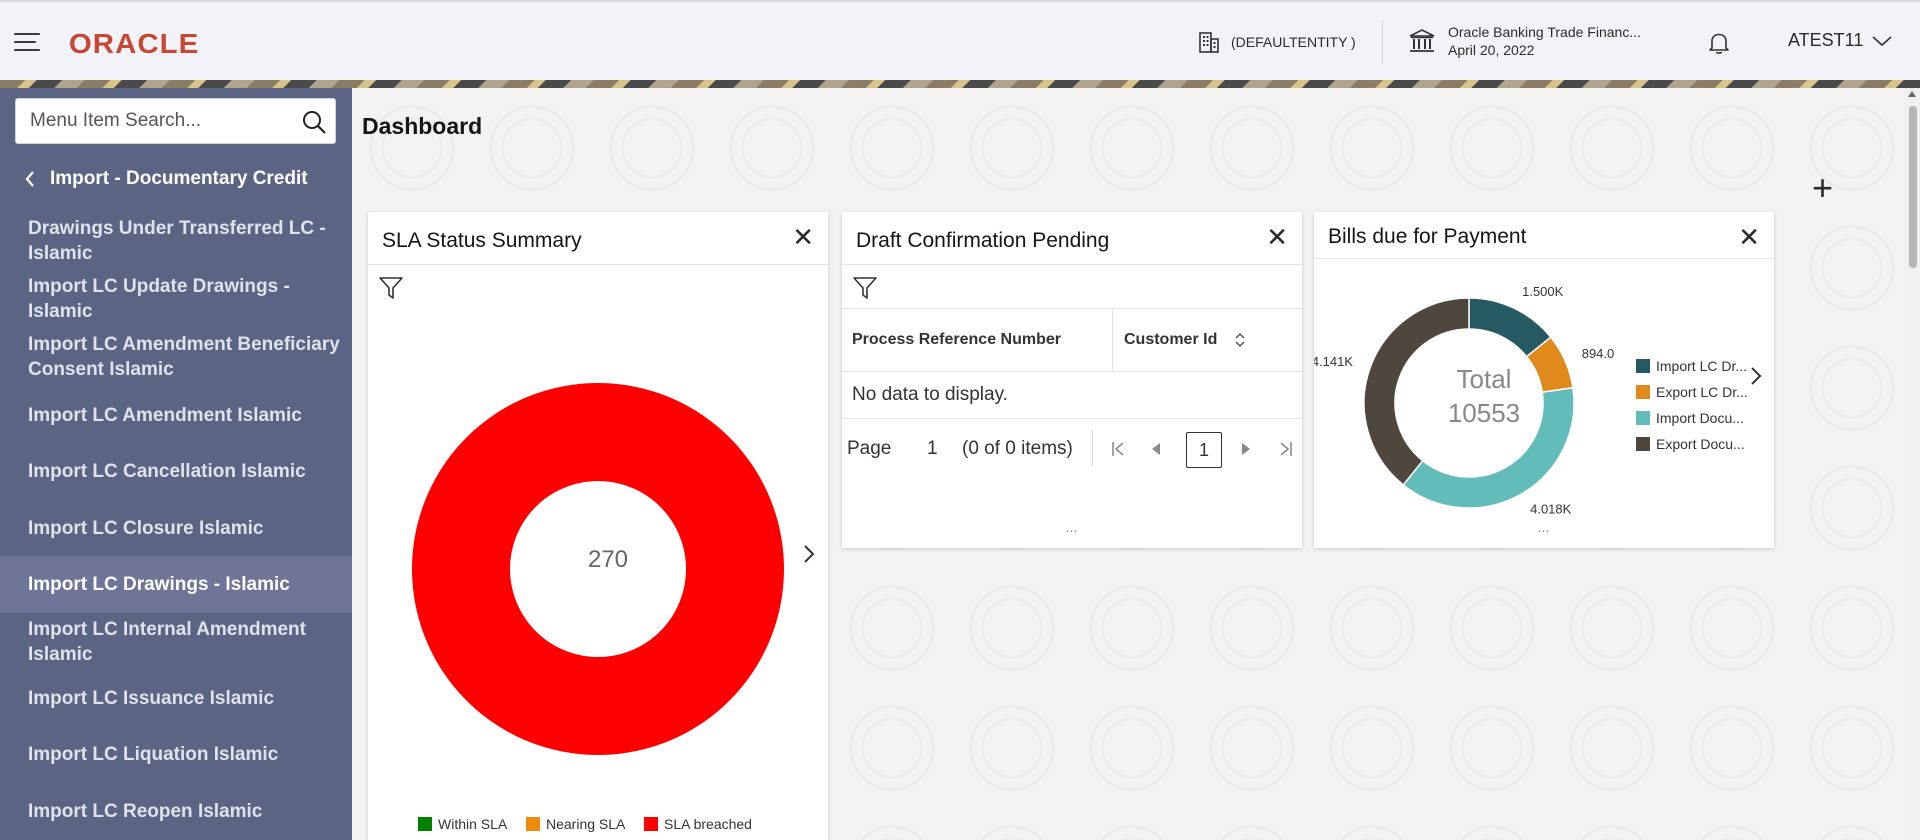 The image size is (1920, 840). I want to click on building-icon, so click(1209, 42).